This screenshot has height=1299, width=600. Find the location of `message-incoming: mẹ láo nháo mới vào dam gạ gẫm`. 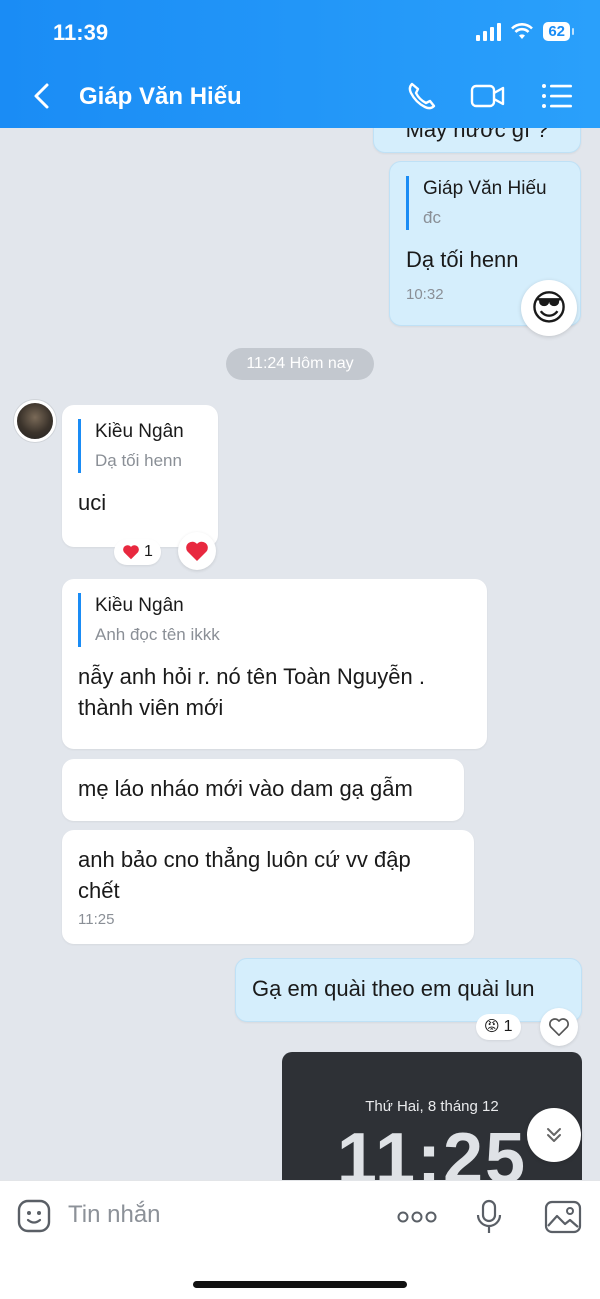

message-incoming: mẹ láo nháo mới vào dam gạ gẫm is located at coordinates (263, 790).